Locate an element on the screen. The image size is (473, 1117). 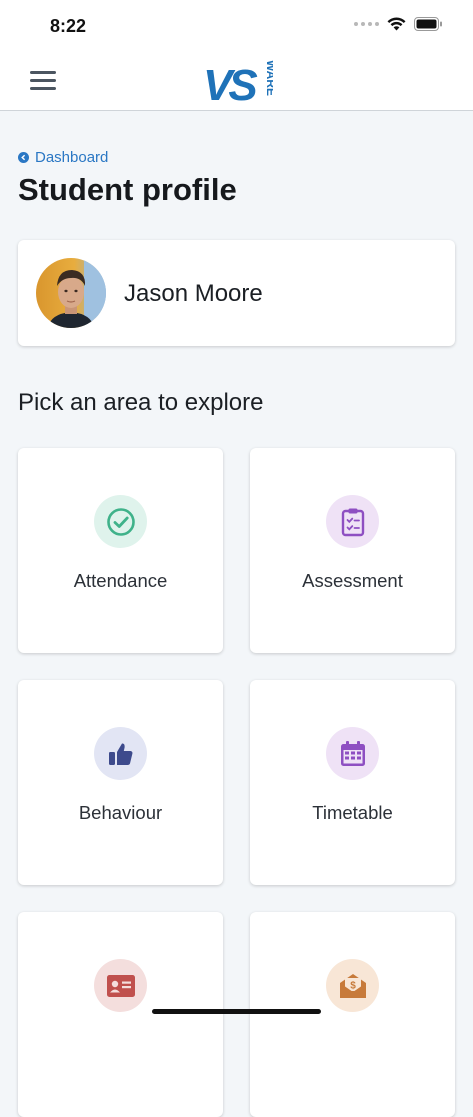
tile-timetable: Timetable is located at coordinates (352, 782).